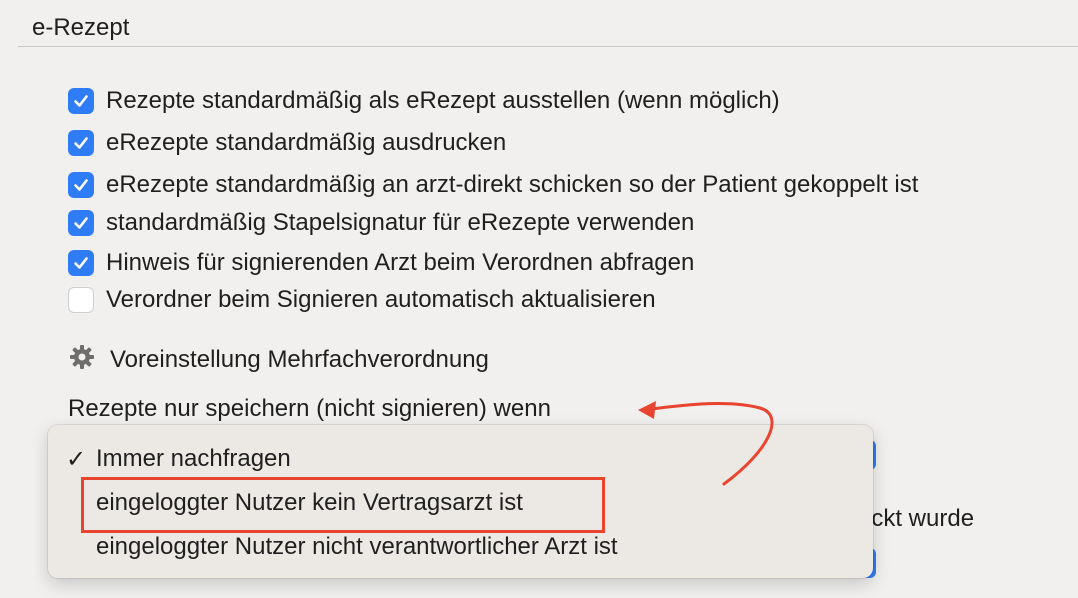 This screenshot has width=1078, height=598. Describe the element at coordinates (193, 459) in the screenshot. I see `menu-item-always-ask: Immer nachfragen` at that location.